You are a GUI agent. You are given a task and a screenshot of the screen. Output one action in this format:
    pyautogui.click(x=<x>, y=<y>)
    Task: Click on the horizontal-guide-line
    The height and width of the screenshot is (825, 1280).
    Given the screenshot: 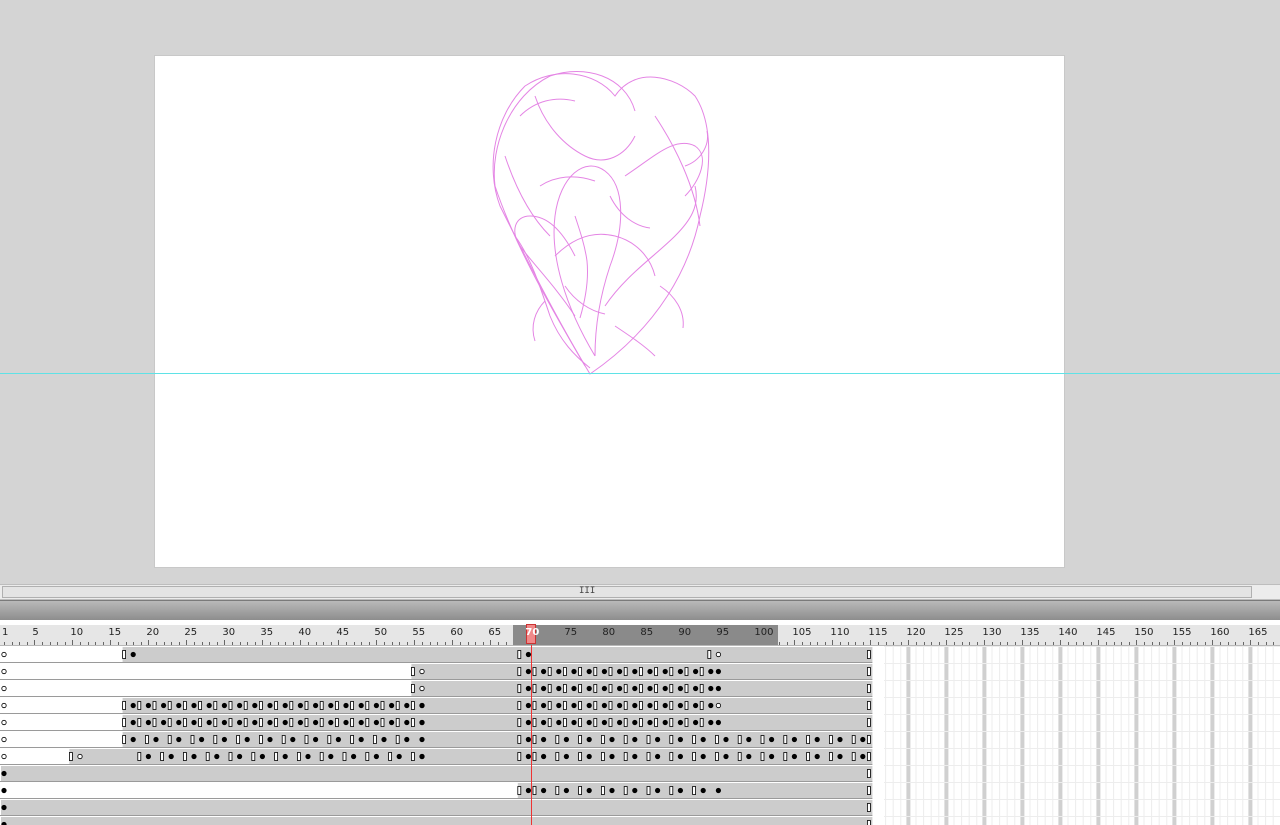 What is the action you would take?
    pyautogui.click(x=640, y=373)
    